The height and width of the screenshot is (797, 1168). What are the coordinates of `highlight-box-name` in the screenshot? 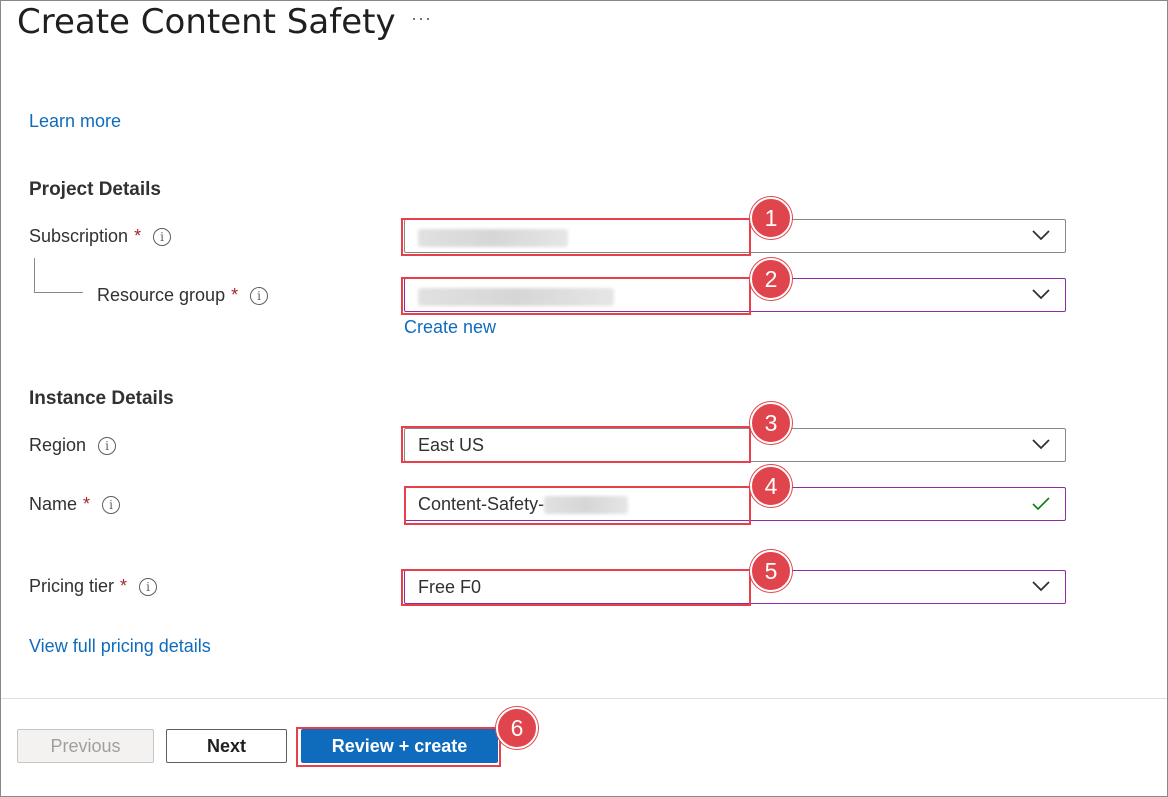 It's located at (577, 505).